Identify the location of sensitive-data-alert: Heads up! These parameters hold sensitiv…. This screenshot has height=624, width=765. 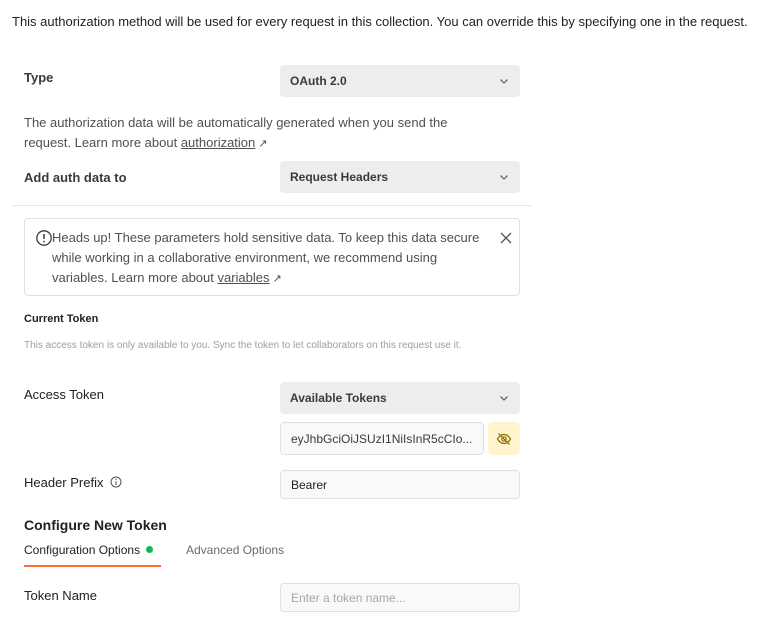
(272, 257).